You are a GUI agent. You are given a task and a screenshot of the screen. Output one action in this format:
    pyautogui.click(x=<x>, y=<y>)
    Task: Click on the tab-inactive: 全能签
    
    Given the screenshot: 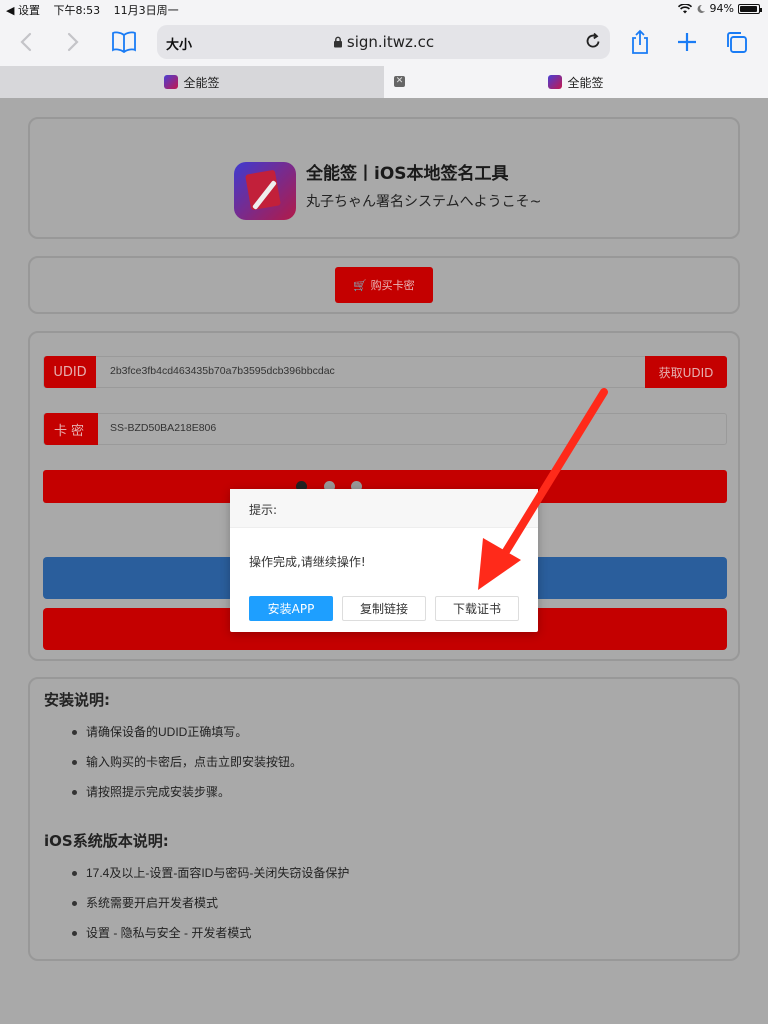 What is the action you would take?
    pyautogui.click(x=192, y=82)
    